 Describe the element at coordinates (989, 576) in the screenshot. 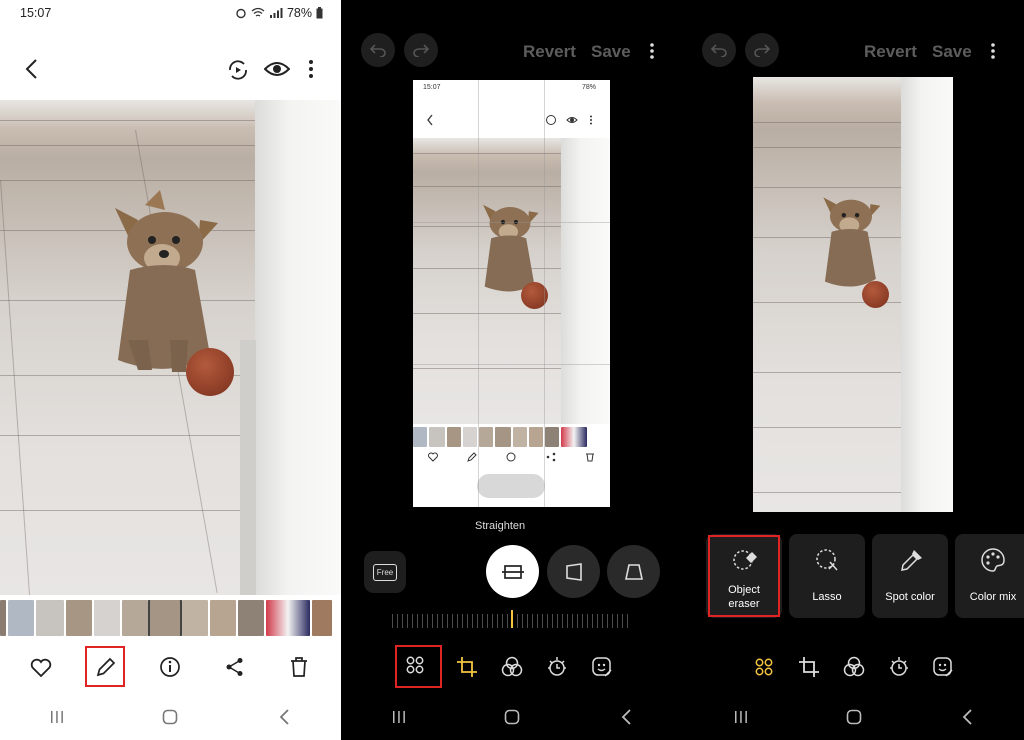

I see `color-mix-tool: Color mix` at that location.